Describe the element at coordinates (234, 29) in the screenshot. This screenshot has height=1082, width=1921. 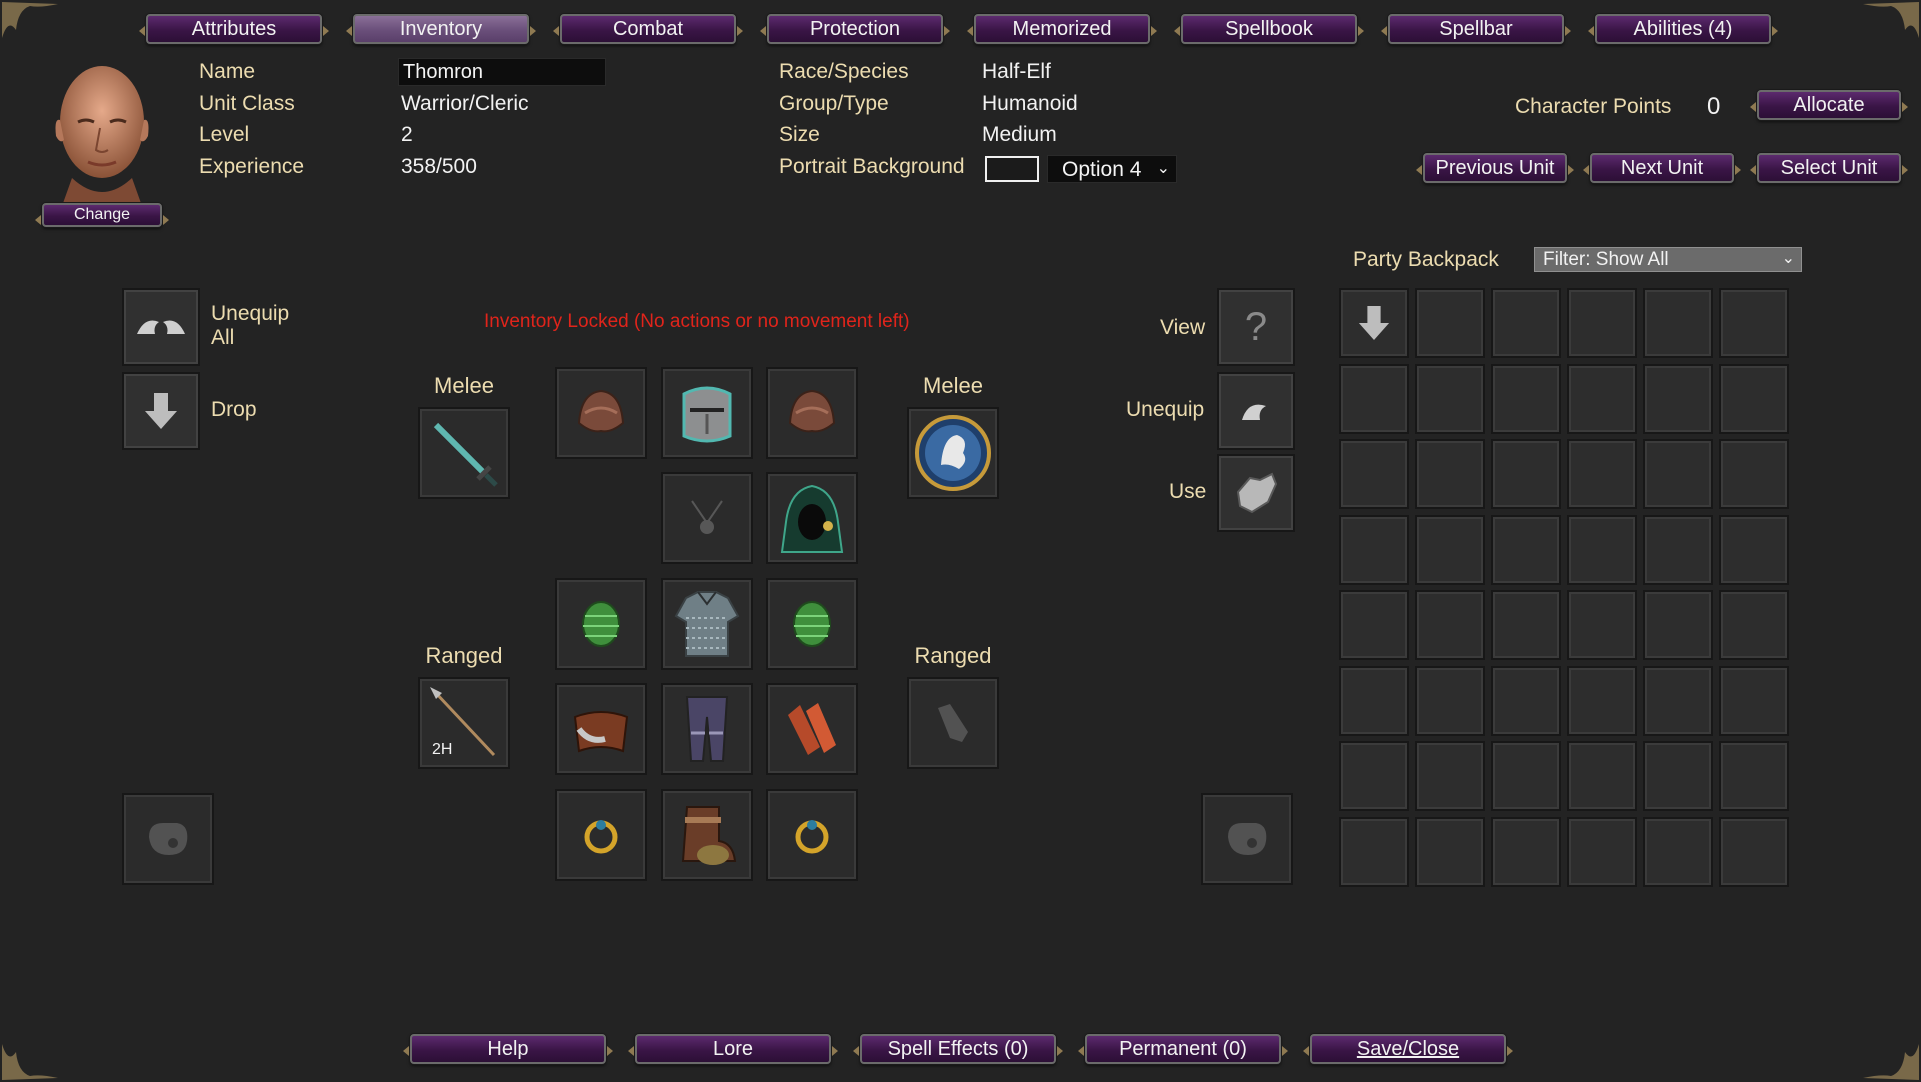
I see `tab-attributes: Attributes` at that location.